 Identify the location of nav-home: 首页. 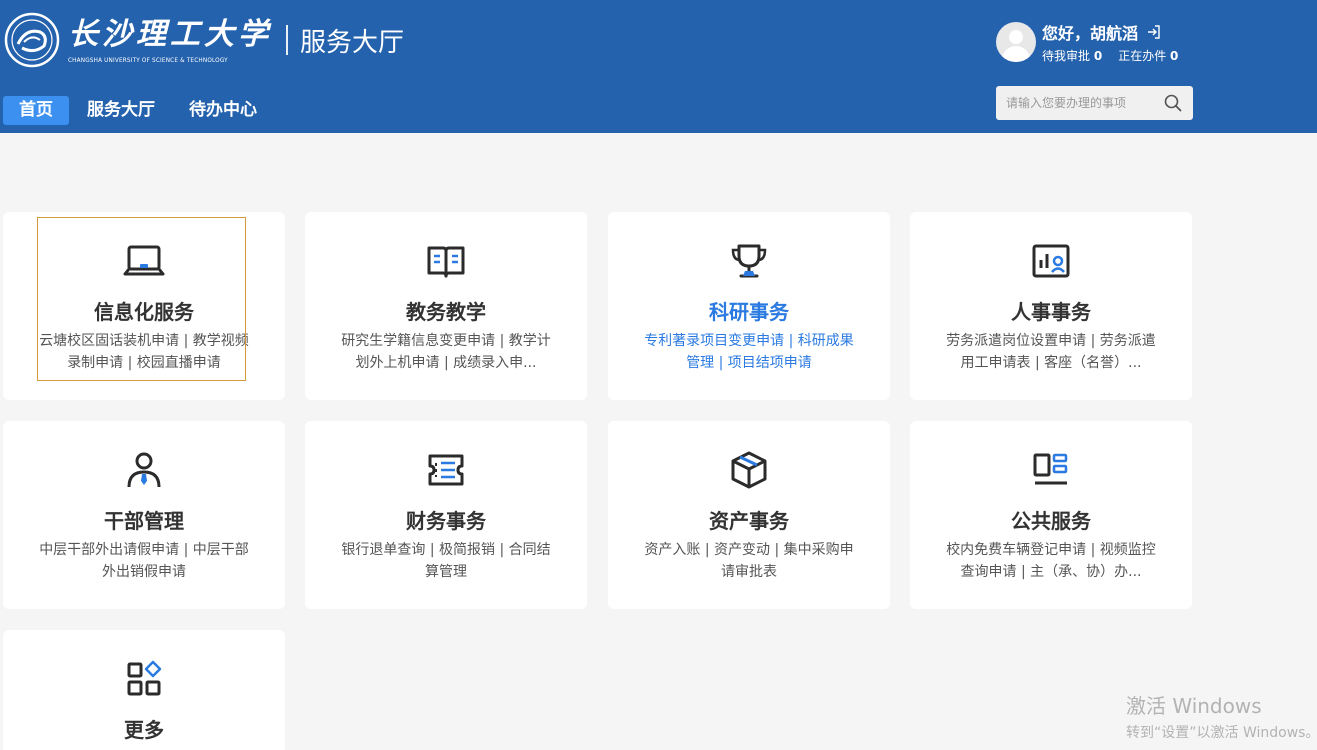
(36, 110).